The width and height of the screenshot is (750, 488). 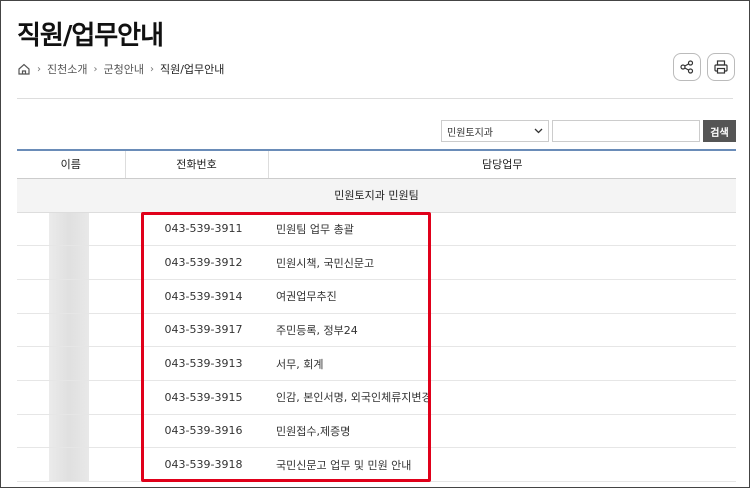 I want to click on share-button, so click(x=687, y=67).